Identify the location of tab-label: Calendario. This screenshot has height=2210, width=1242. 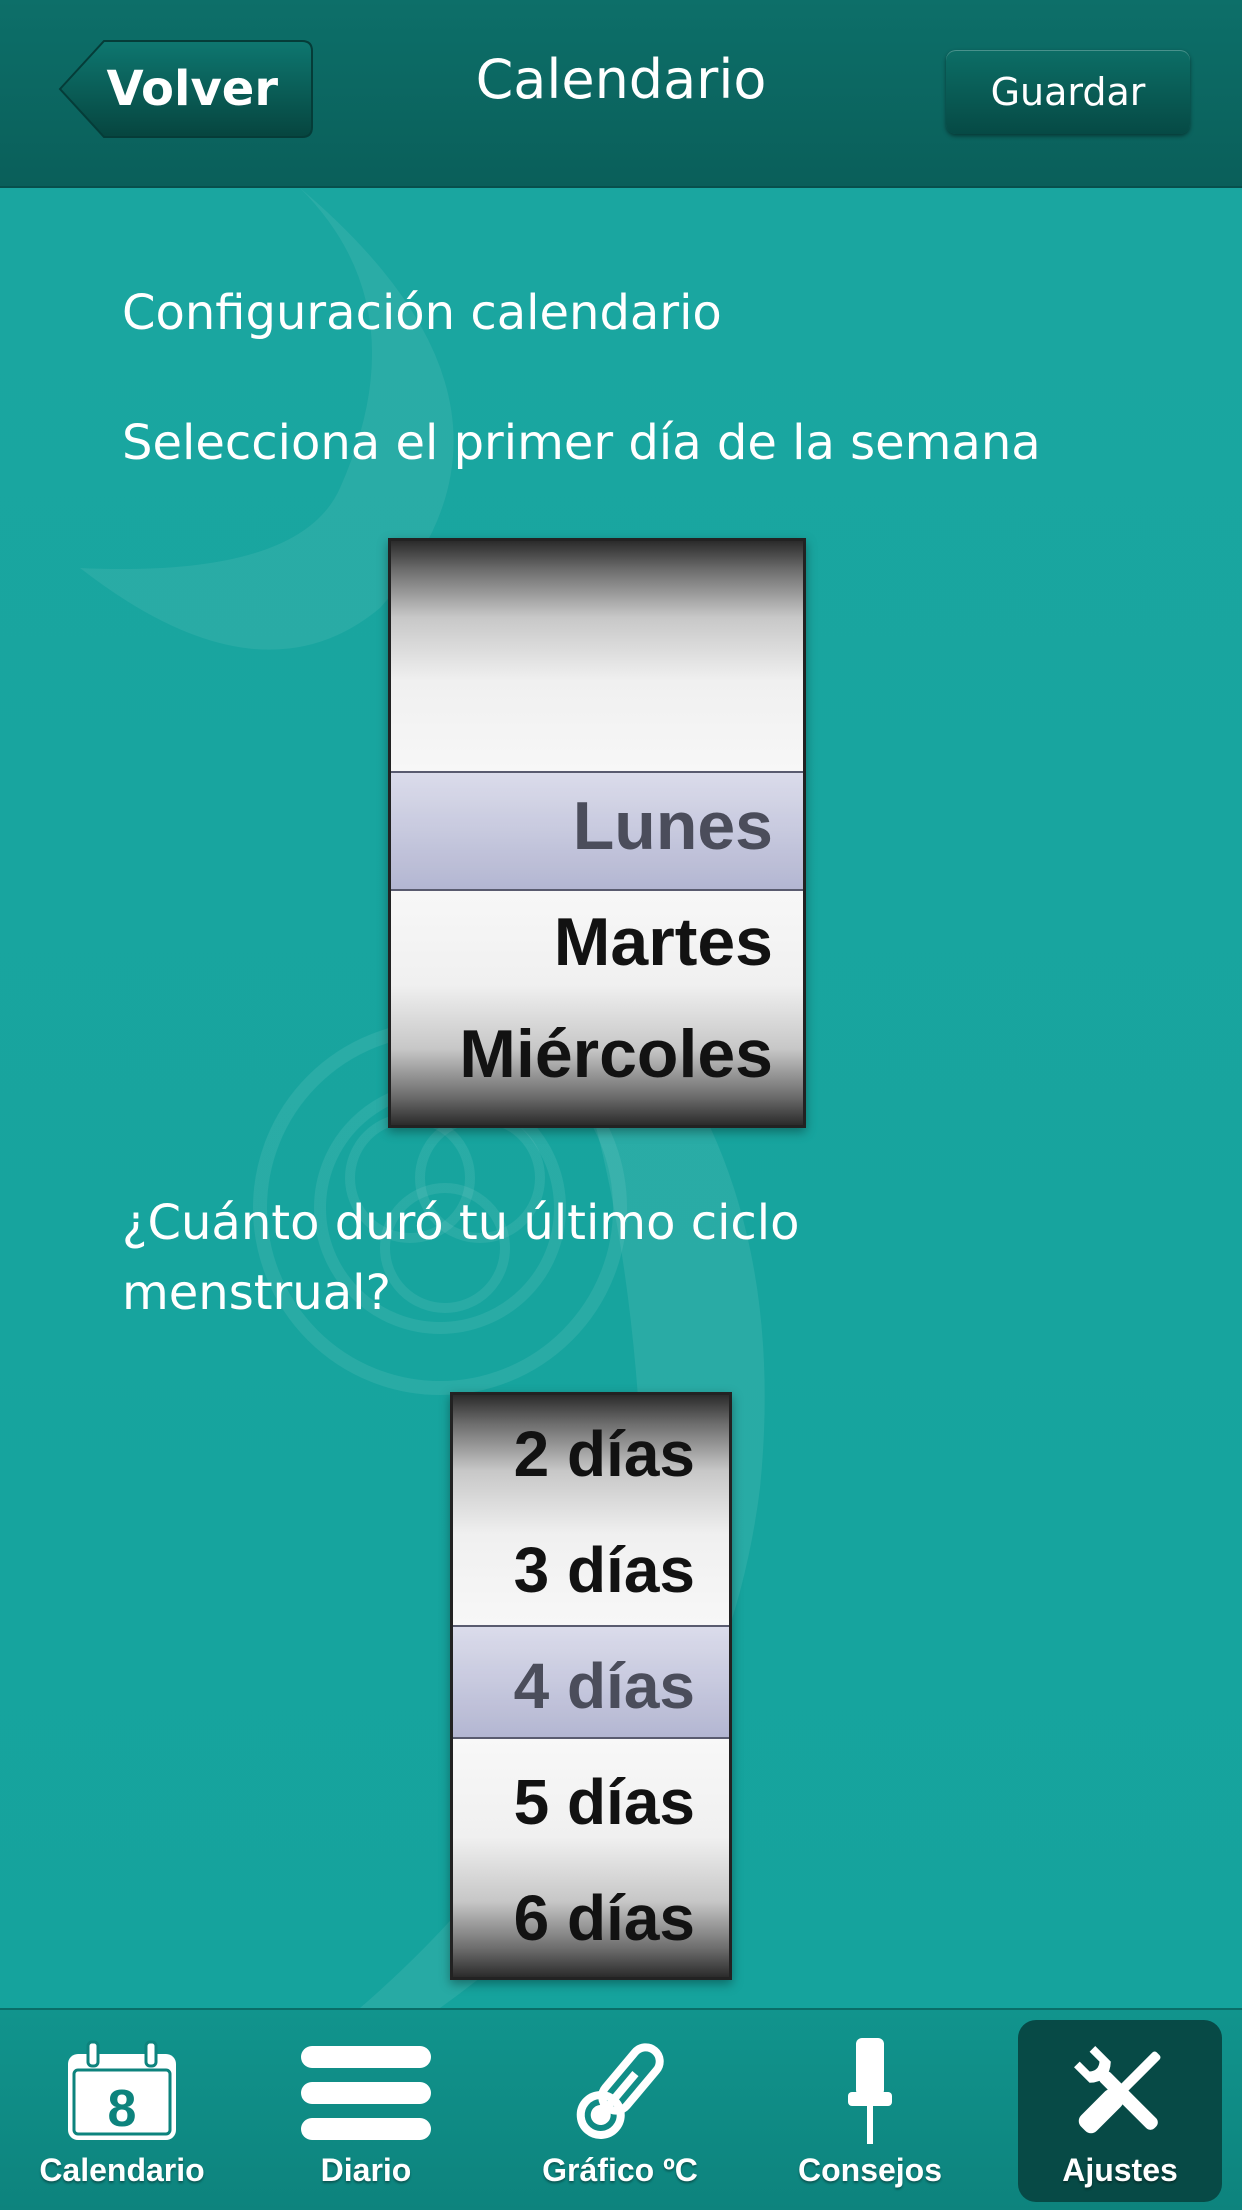
(122, 2170).